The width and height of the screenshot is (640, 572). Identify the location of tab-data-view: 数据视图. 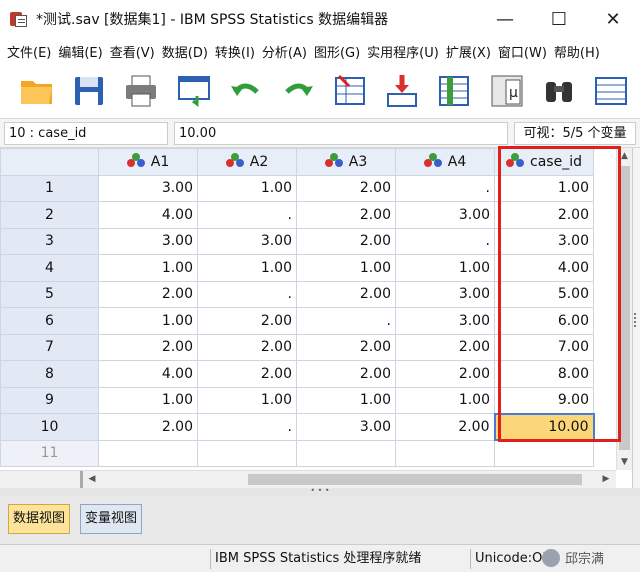
(39, 519).